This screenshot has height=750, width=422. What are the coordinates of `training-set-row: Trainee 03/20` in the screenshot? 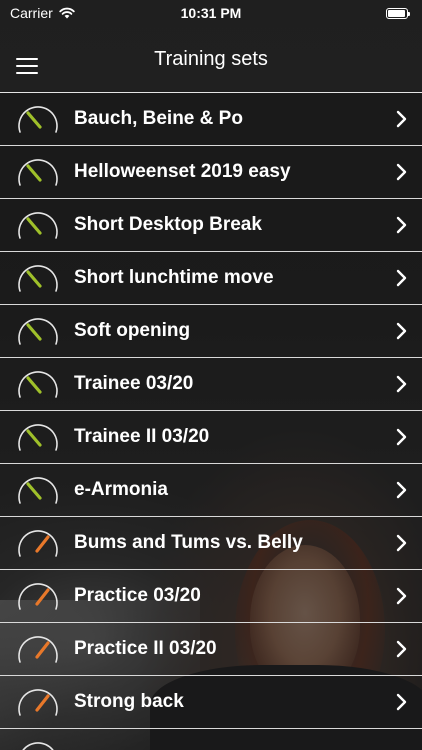 It's located at (211, 384).